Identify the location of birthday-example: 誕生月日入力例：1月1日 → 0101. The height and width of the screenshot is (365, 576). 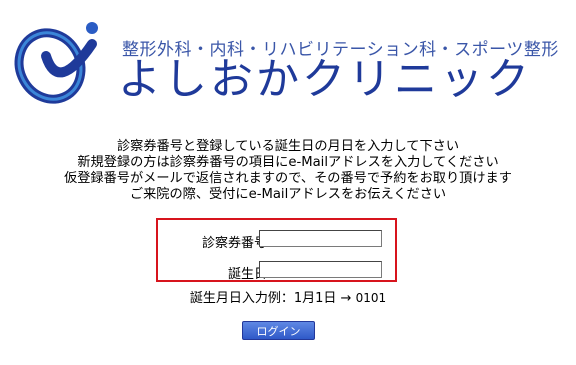
(288, 296).